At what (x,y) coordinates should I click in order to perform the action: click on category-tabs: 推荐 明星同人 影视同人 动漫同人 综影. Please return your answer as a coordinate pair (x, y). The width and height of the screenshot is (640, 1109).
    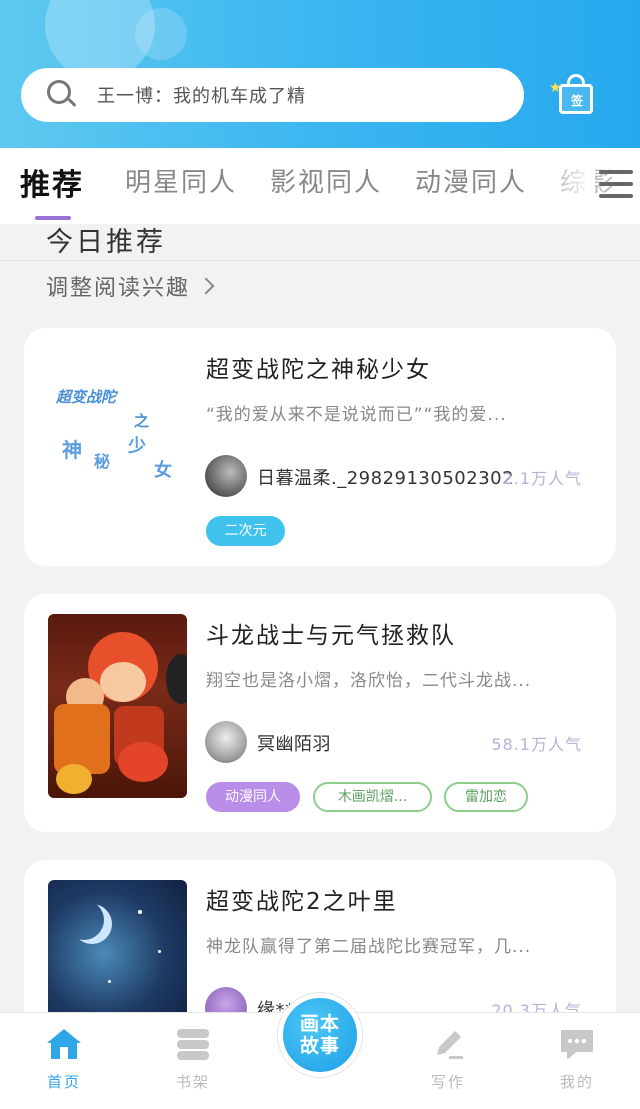
    Looking at the image, I should click on (320, 186).